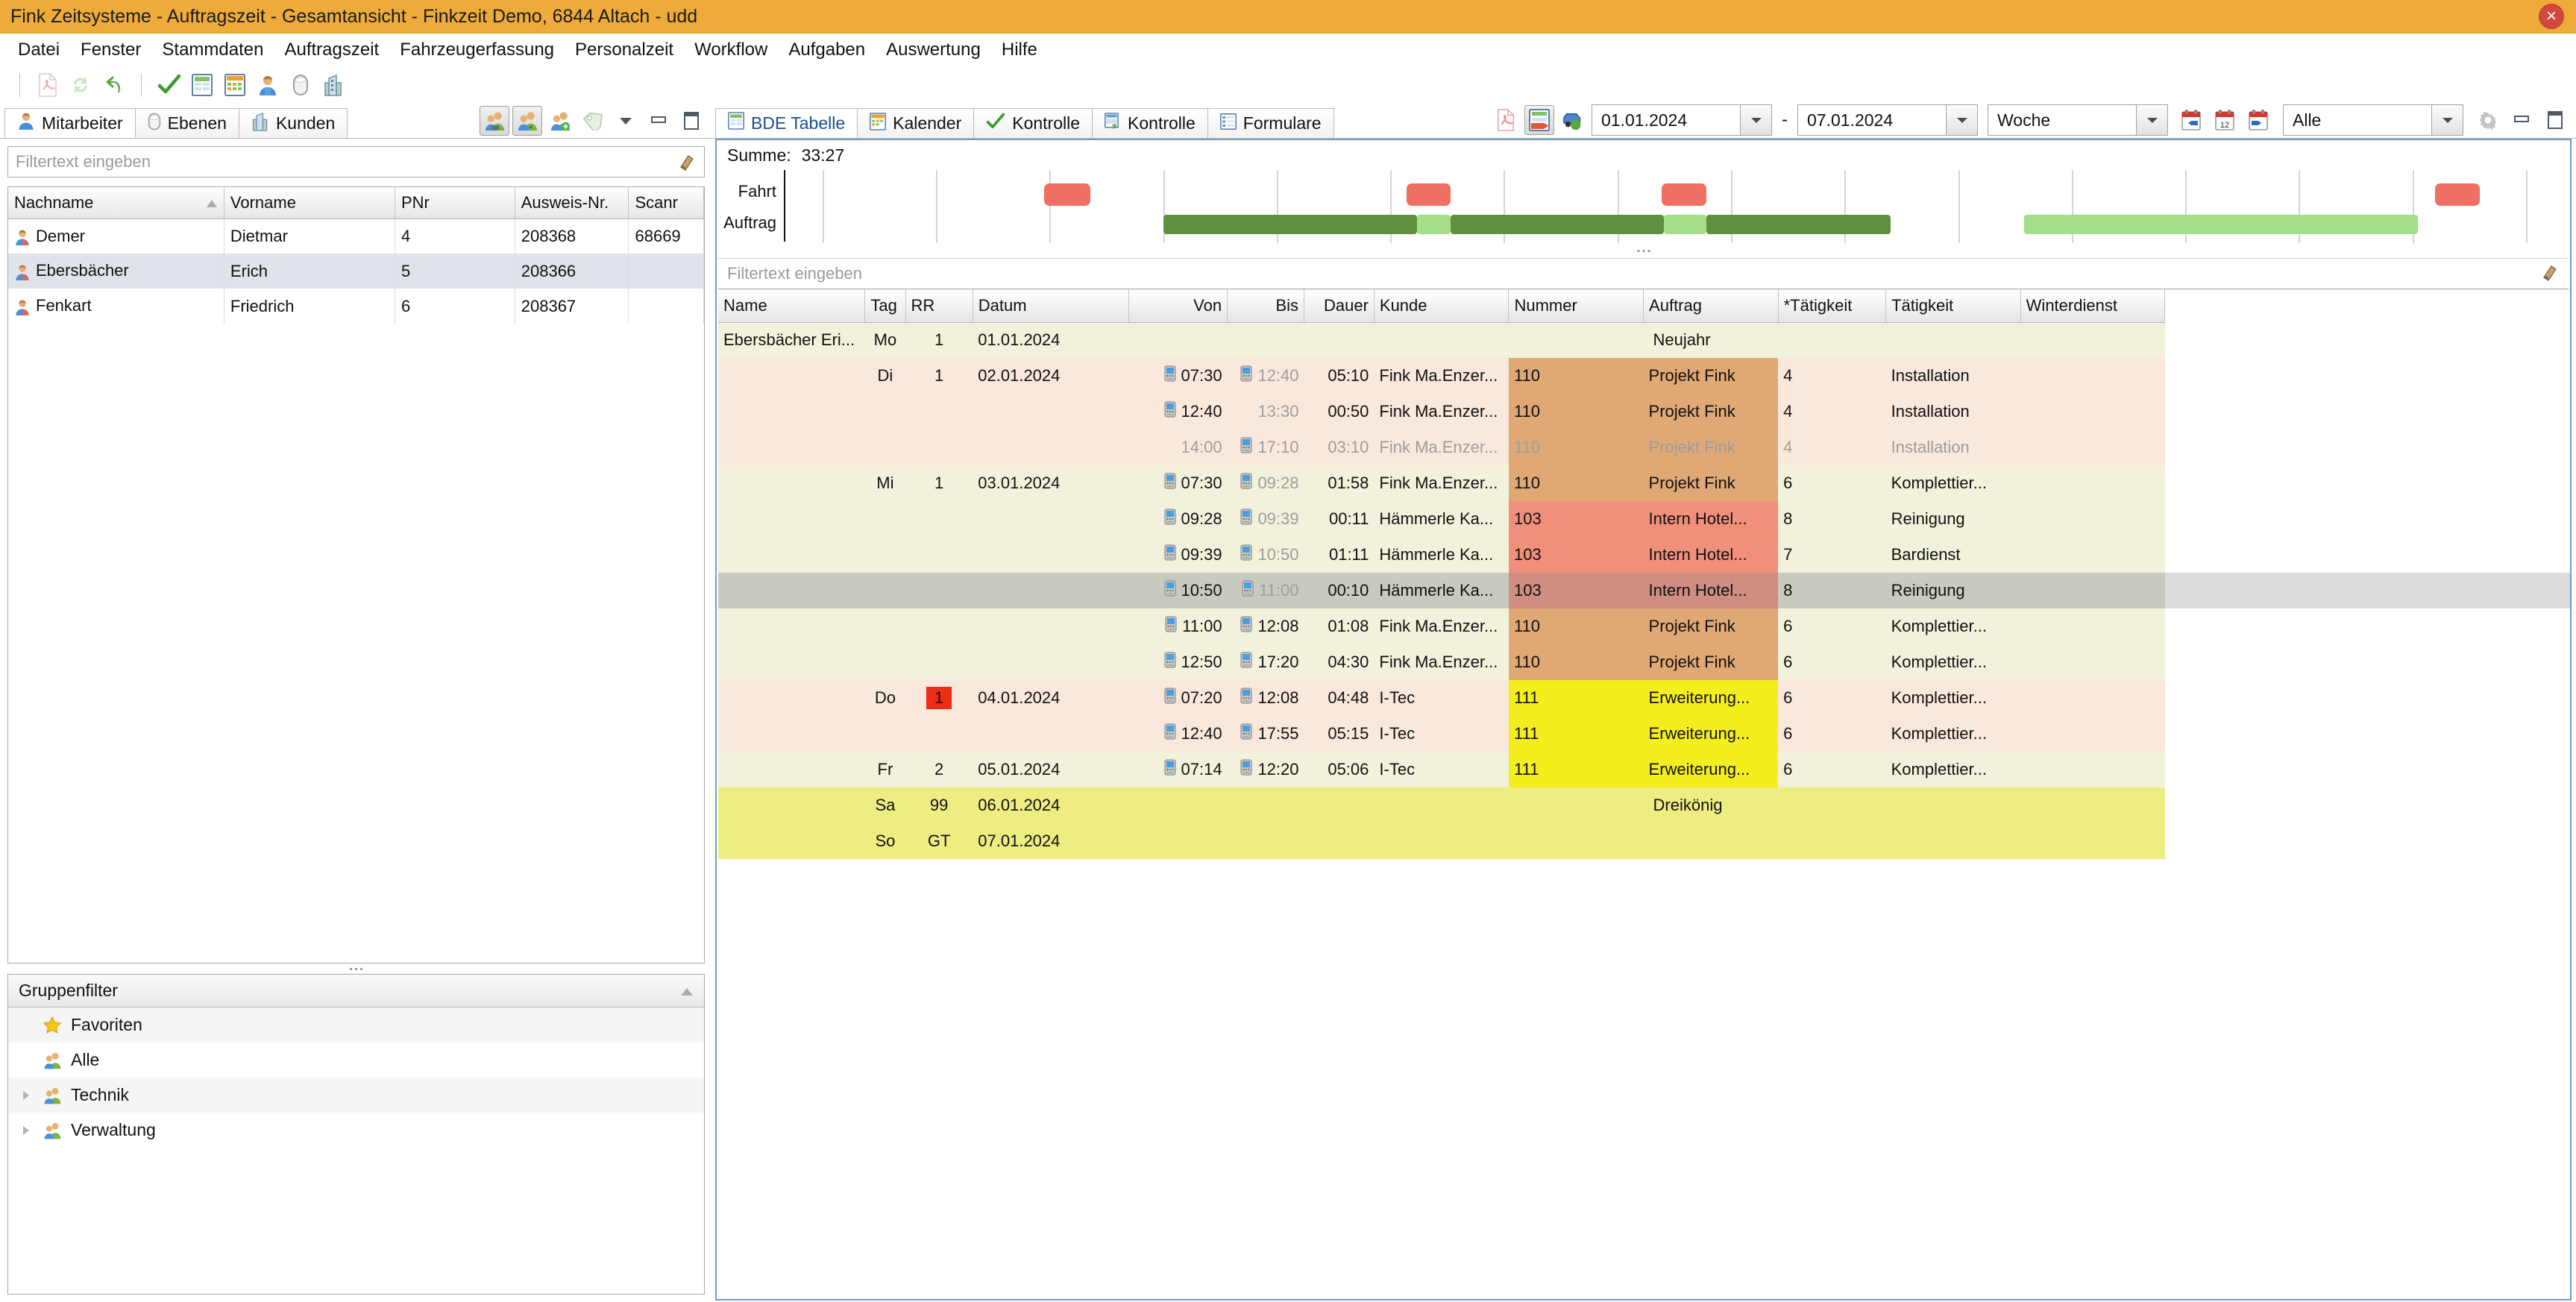 Image resolution: width=2576 pixels, height=1302 pixels. Describe the element at coordinates (293, 123) in the screenshot. I see `tab-kunden: Kunden` at that location.